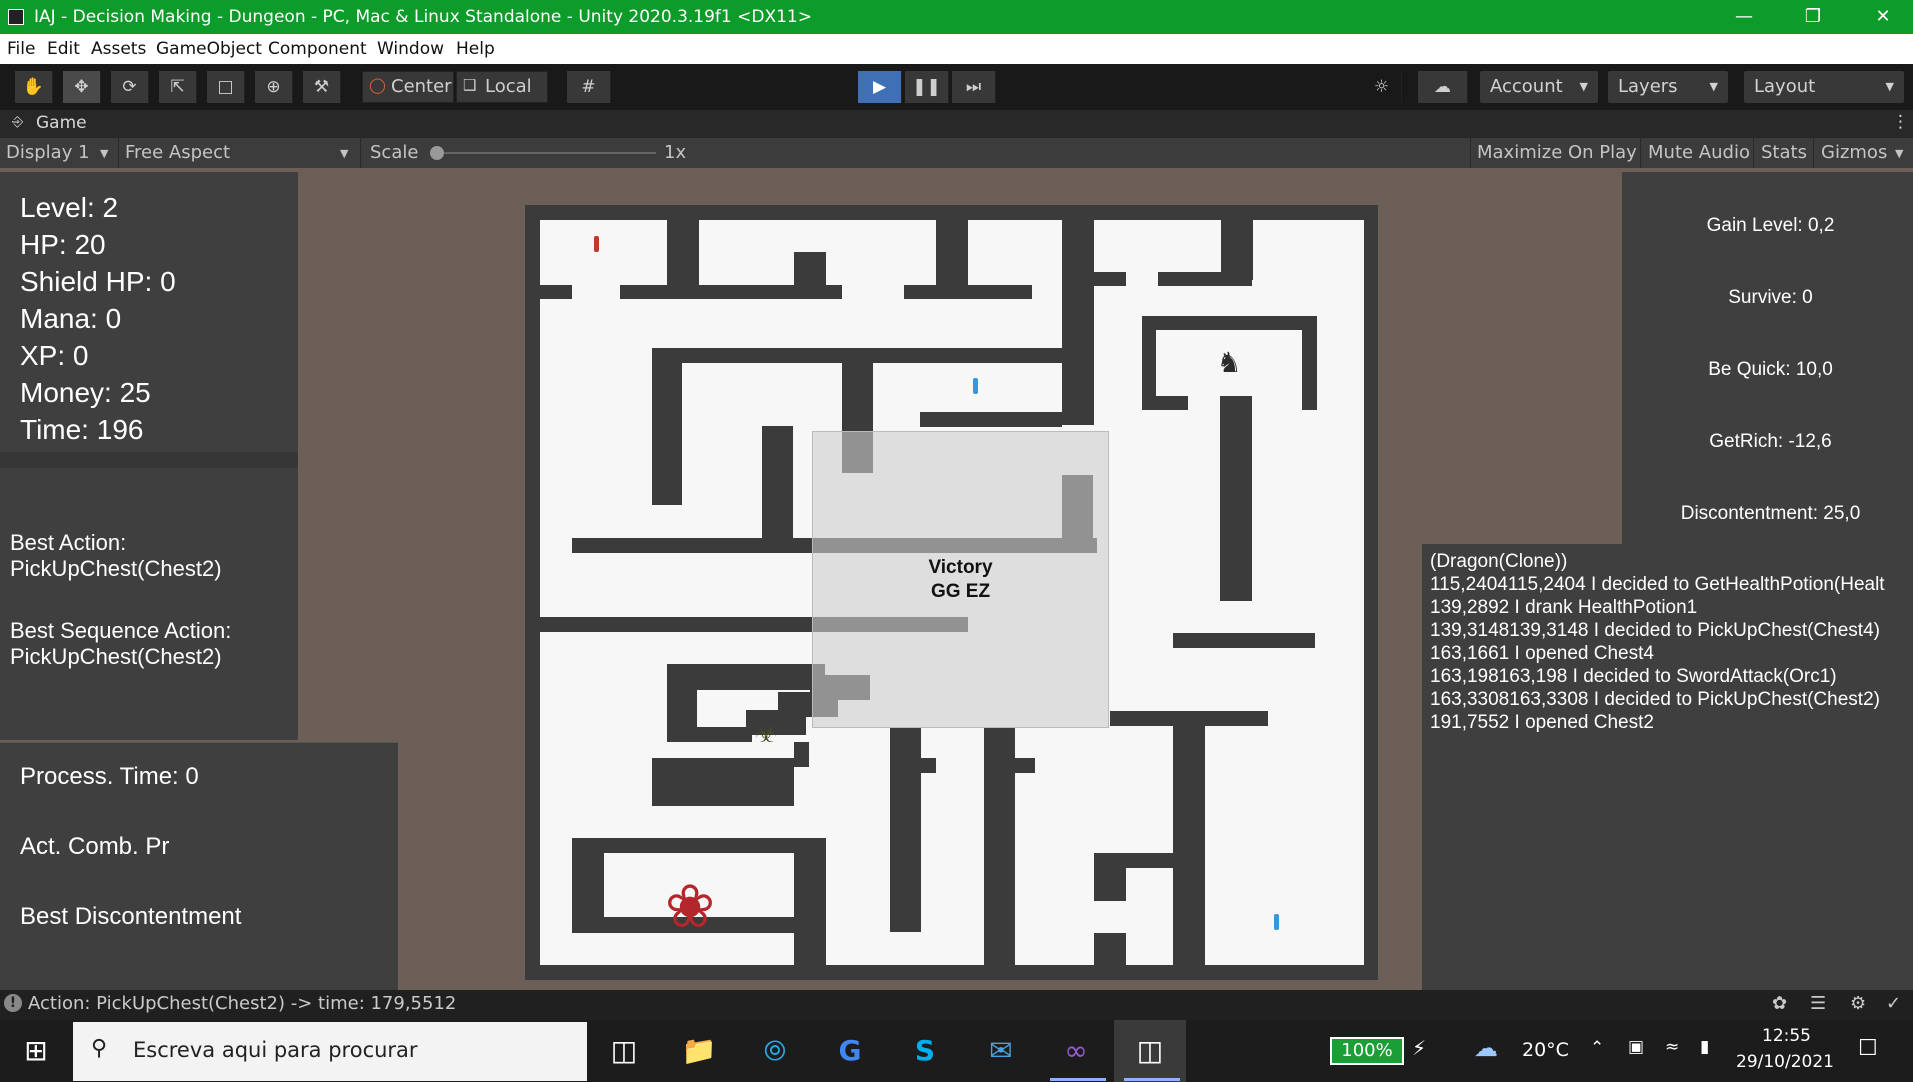  I want to click on pivot-local-button: ❑ Local, so click(502, 87).